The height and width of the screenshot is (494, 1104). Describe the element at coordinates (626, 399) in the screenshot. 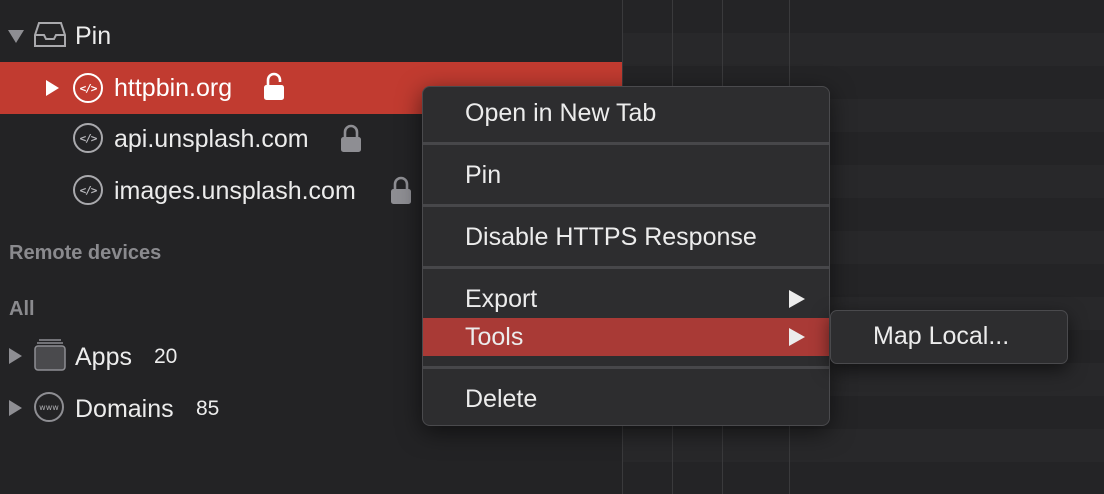

I see `menu-item-delete: Delete` at that location.